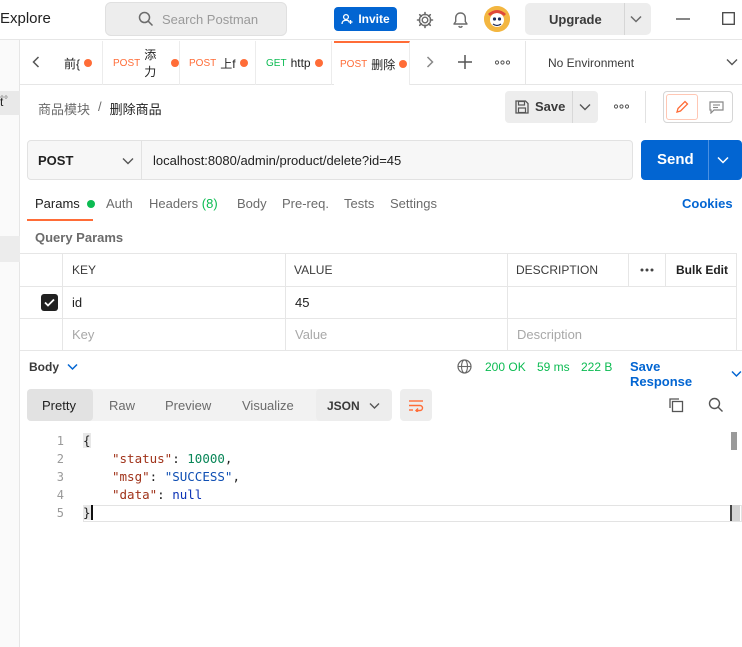 Image resolution: width=742 pixels, height=647 pixels. What do you see at coordinates (10, 343) in the screenshot?
I see `left-sidebar: t °°` at bounding box center [10, 343].